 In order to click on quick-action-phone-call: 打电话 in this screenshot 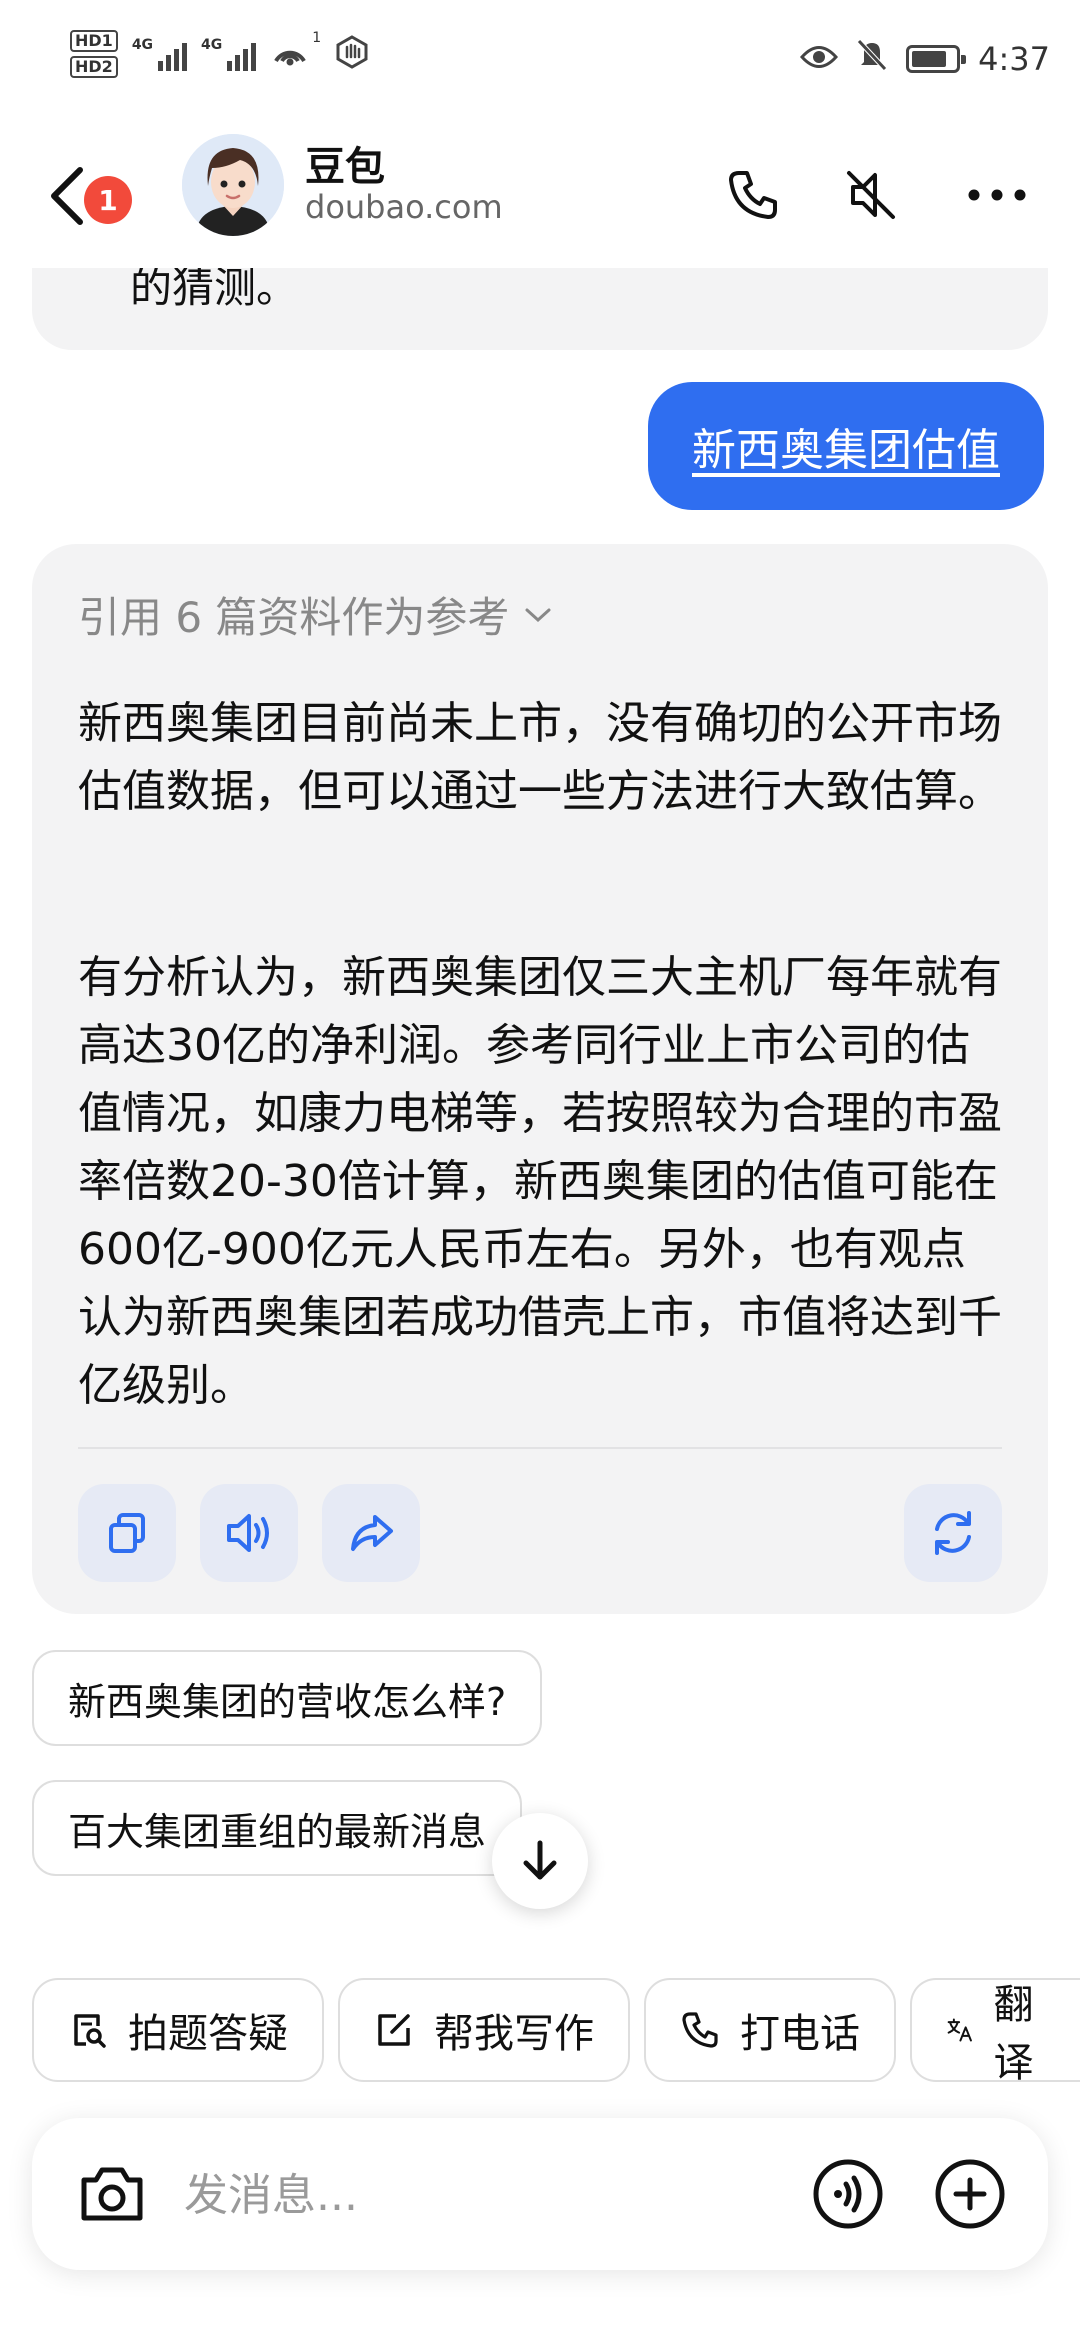, I will do `click(770, 2030)`.